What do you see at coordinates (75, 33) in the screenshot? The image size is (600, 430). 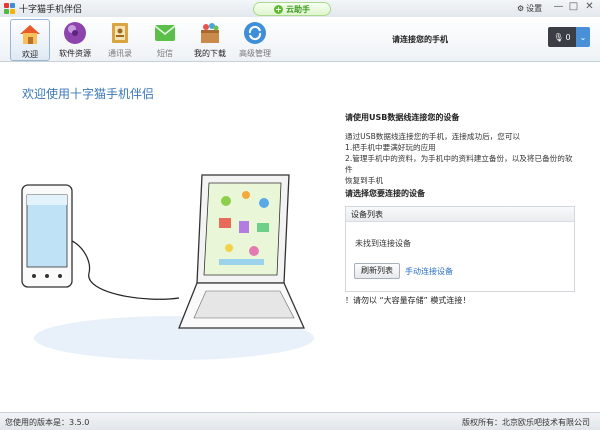 I see `software-orb-icon` at bounding box center [75, 33].